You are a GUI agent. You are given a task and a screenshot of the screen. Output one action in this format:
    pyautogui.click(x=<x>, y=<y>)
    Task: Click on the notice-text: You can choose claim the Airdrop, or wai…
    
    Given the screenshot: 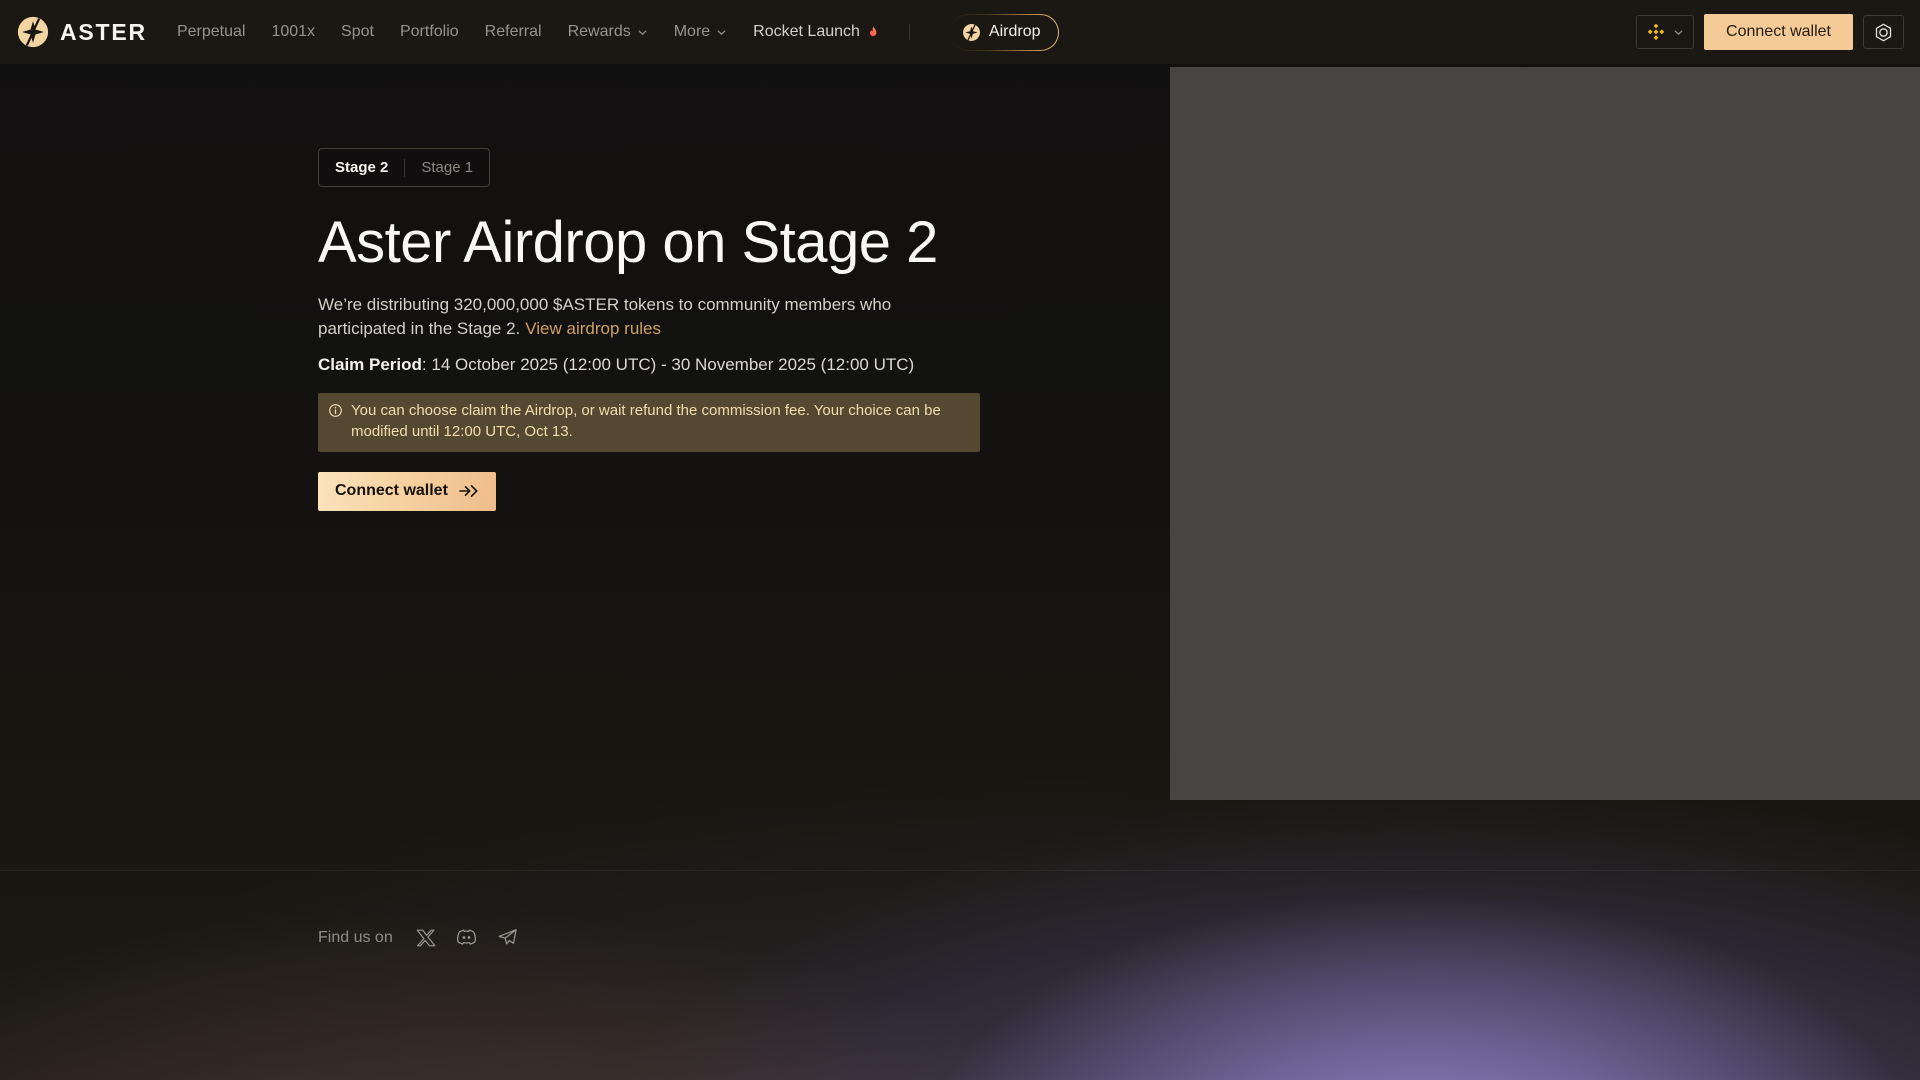 What is the action you would take?
    pyautogui.click(x=646, y=421)
    